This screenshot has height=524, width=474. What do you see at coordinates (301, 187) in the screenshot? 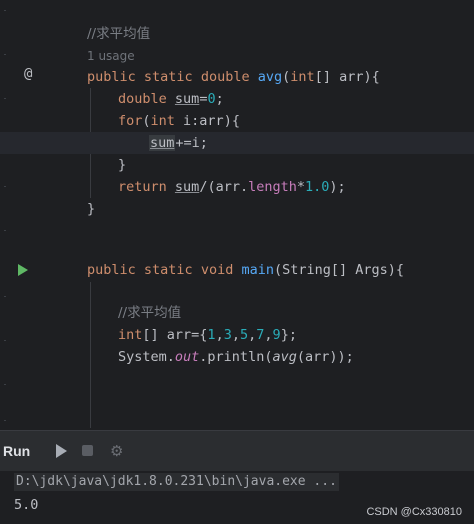
I see `code-text: *` at bounding box center [301, 187].